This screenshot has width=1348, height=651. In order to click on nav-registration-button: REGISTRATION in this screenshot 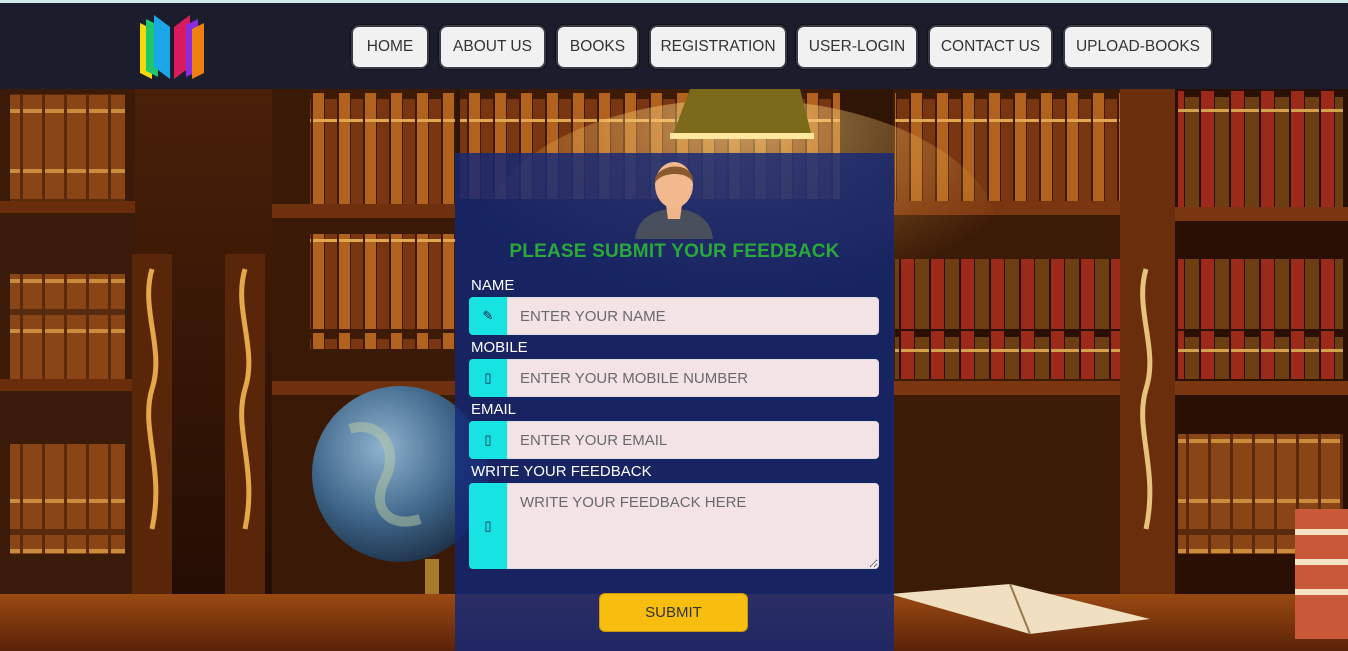, I will do `click(718, 47)`.